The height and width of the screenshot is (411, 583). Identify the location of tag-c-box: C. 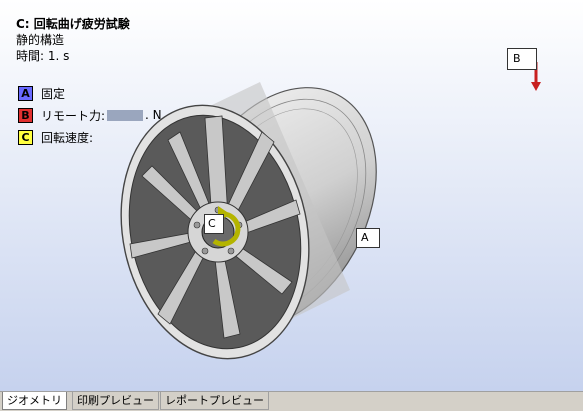
(214, 224).